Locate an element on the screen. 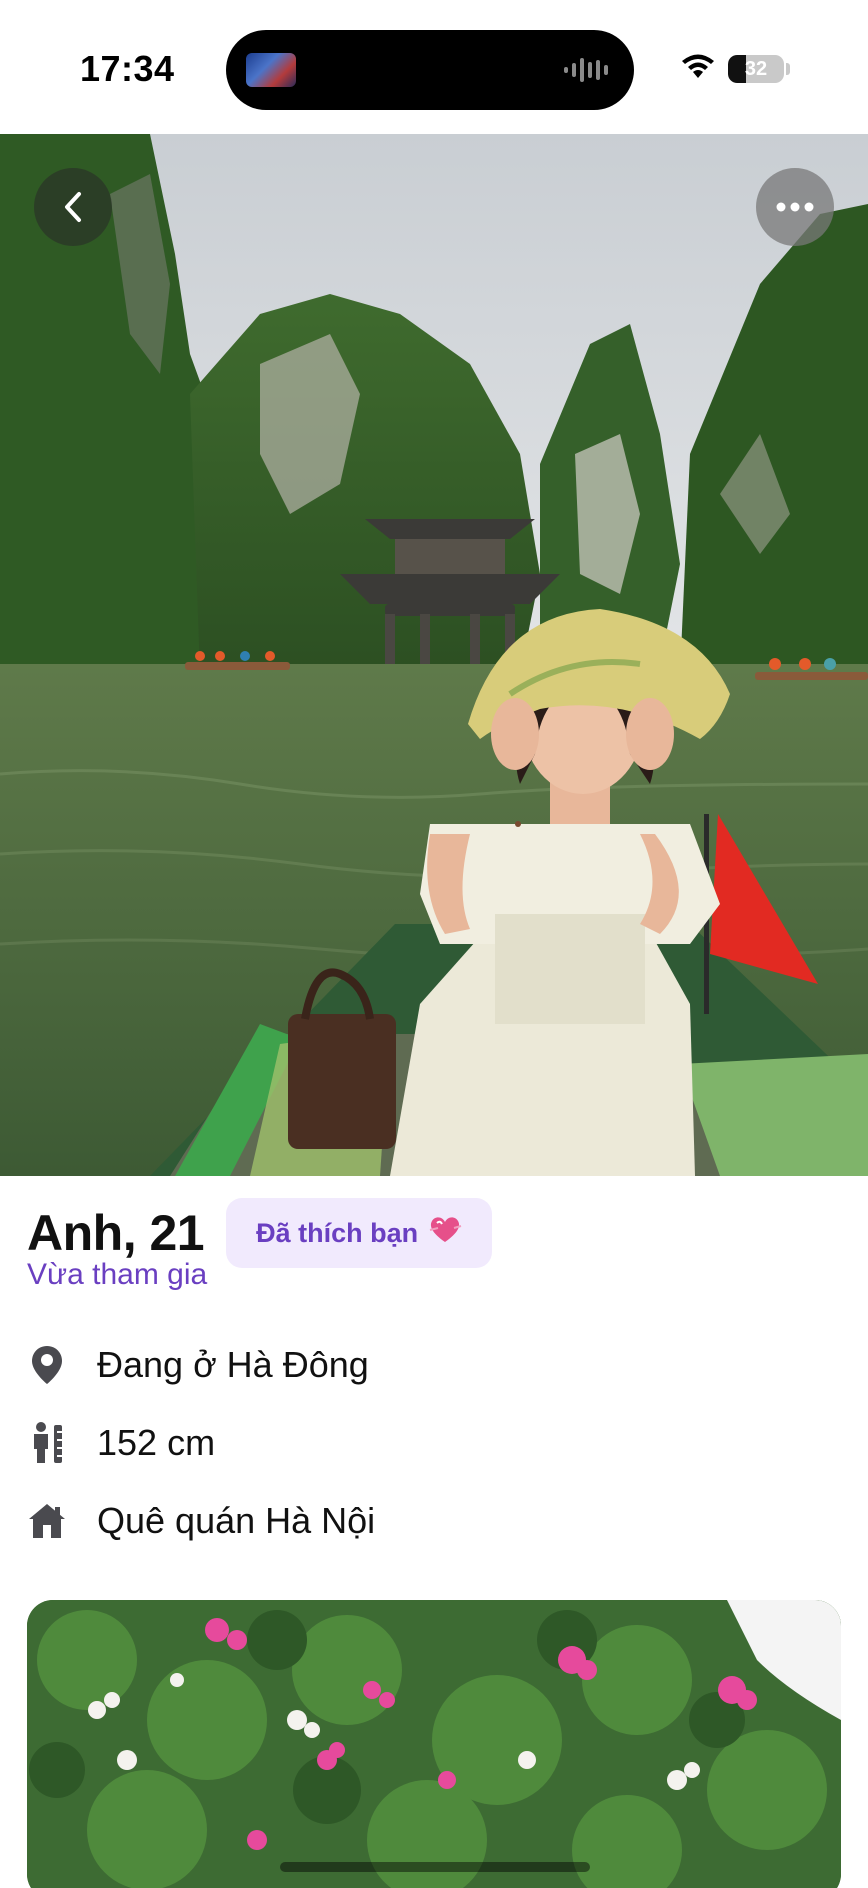 This screenshot has height=1888, width=868. more-options-button is located at coordinates (795, 207).